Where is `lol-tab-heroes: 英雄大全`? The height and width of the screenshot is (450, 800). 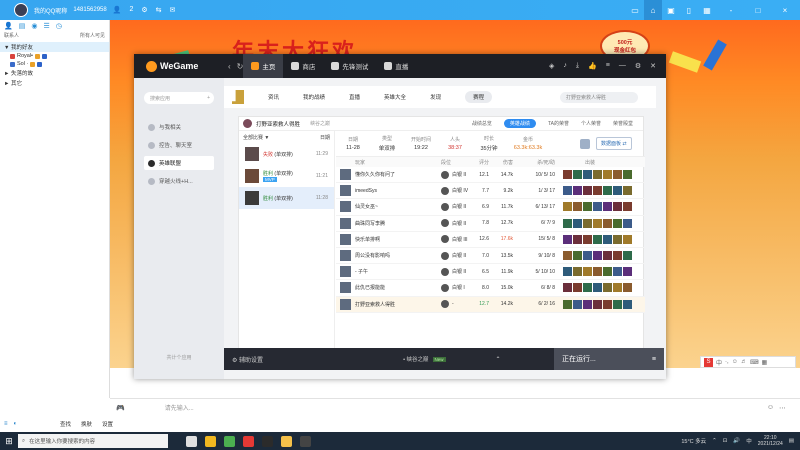
lol-tab-heroes: 英雄大全 is located at coordinates (395, 97).